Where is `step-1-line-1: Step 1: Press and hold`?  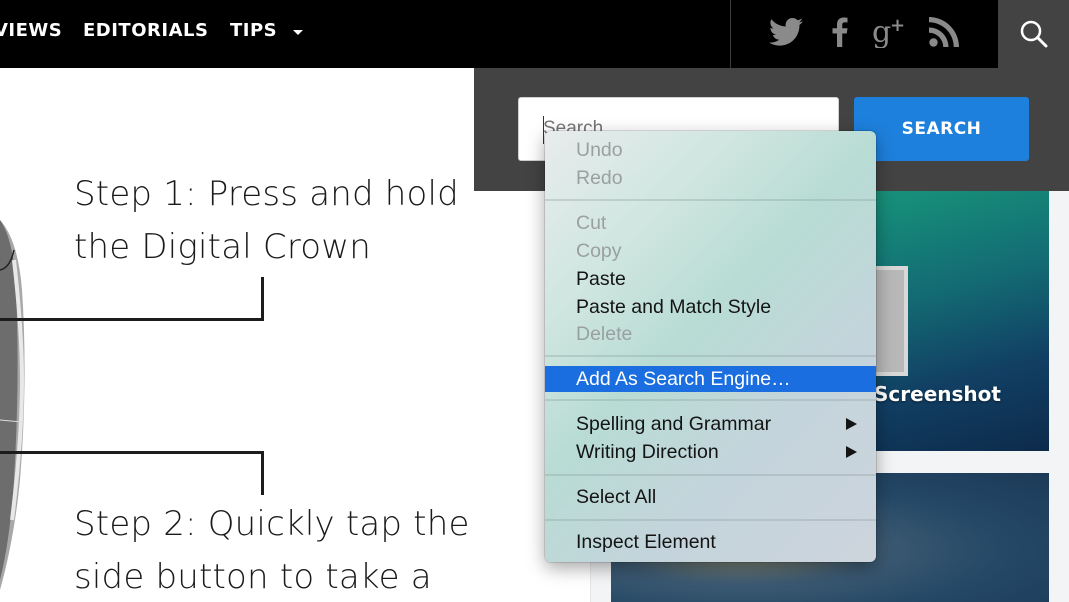 step-1-line-1: Step 1: Press and hold is located at coordinates (266, 194).